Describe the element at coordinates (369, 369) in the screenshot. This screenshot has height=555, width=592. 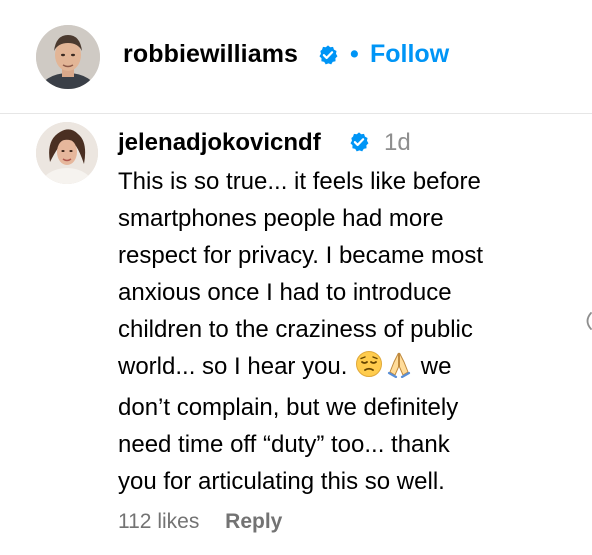
I see `pensive-face-emoji` at that location.